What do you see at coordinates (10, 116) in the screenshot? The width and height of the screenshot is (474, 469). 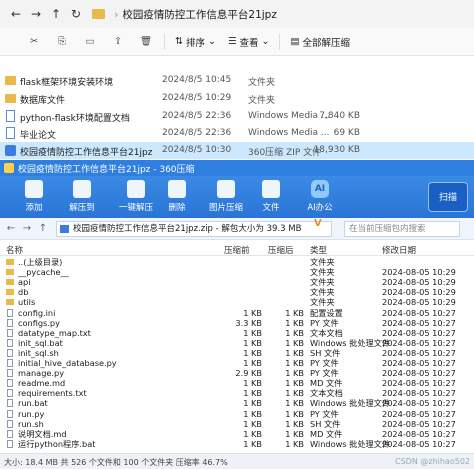 I see `document-icon` at bounding box center [10, 116].